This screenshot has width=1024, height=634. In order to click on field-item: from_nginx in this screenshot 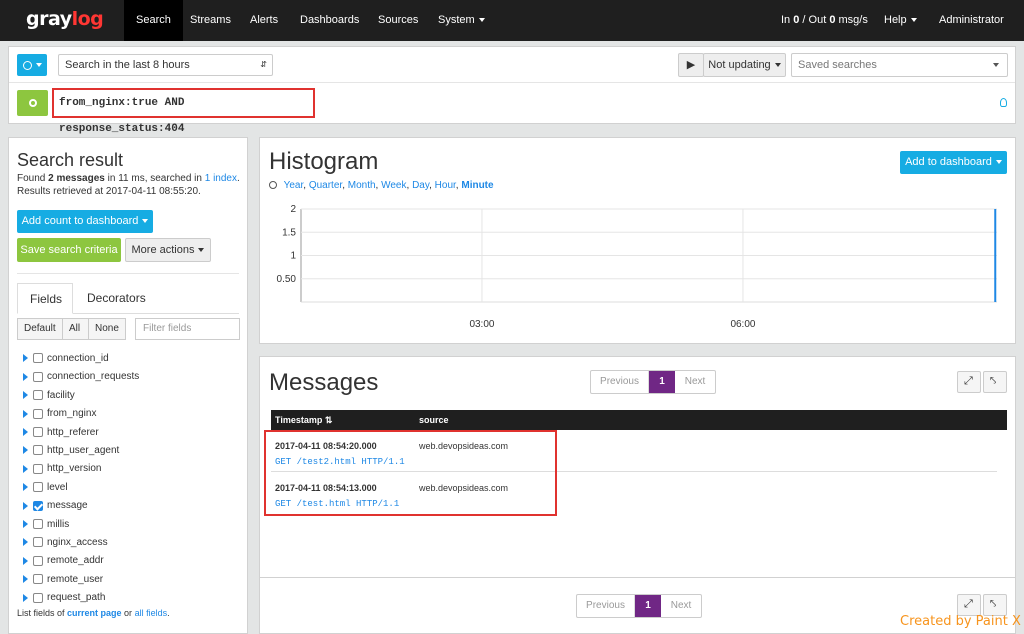, I will do `click(59, 414)`.